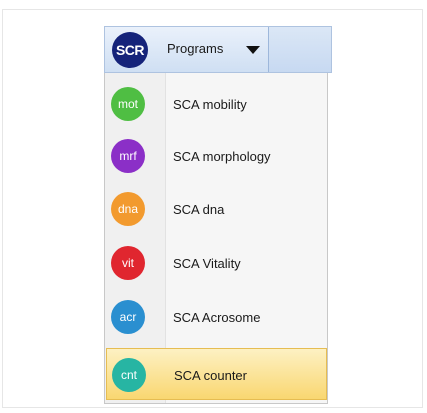 This screenshot has height=413, width=427. What do you see at coordinates (129, 375) in the screenshot?
I see `counter-icon: cnt` at bounding box center [129, 375].